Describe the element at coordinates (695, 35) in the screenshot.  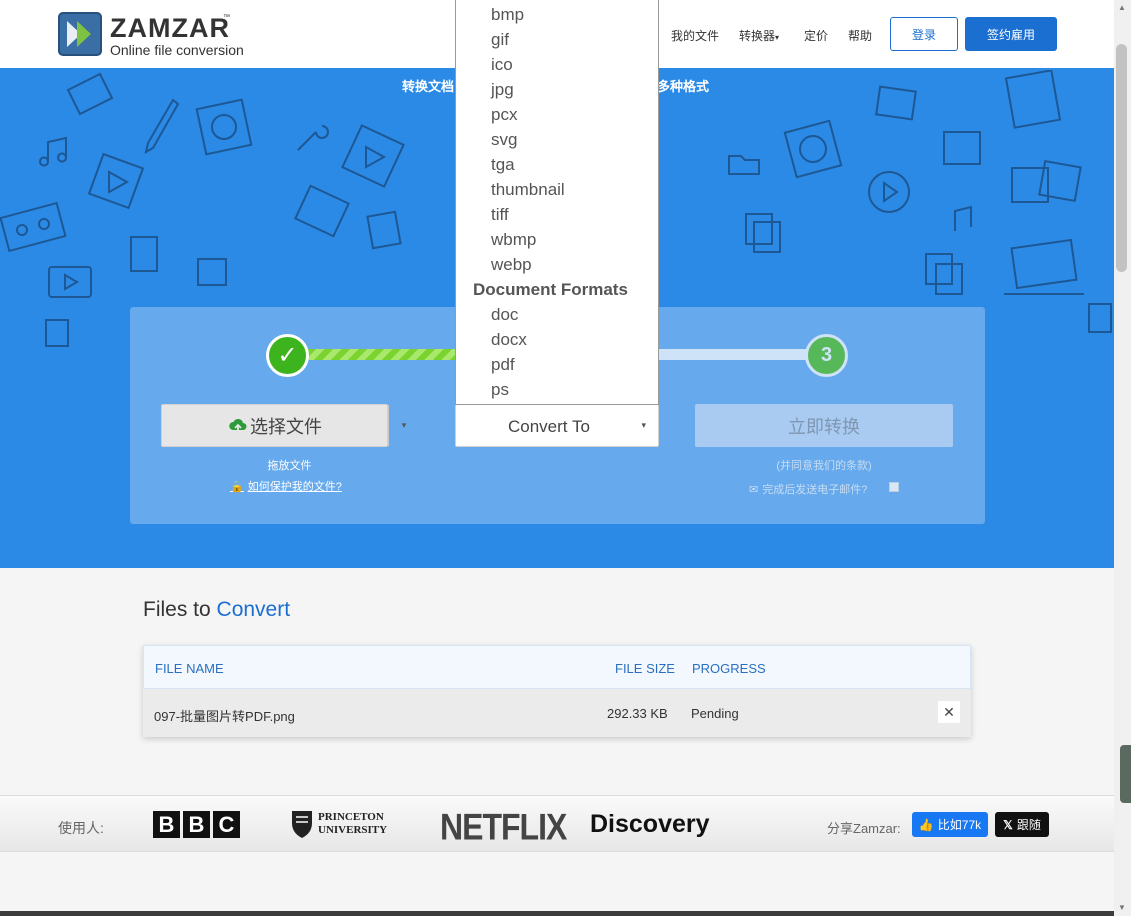
I see `nav-my-files: 我的文件` at that location.